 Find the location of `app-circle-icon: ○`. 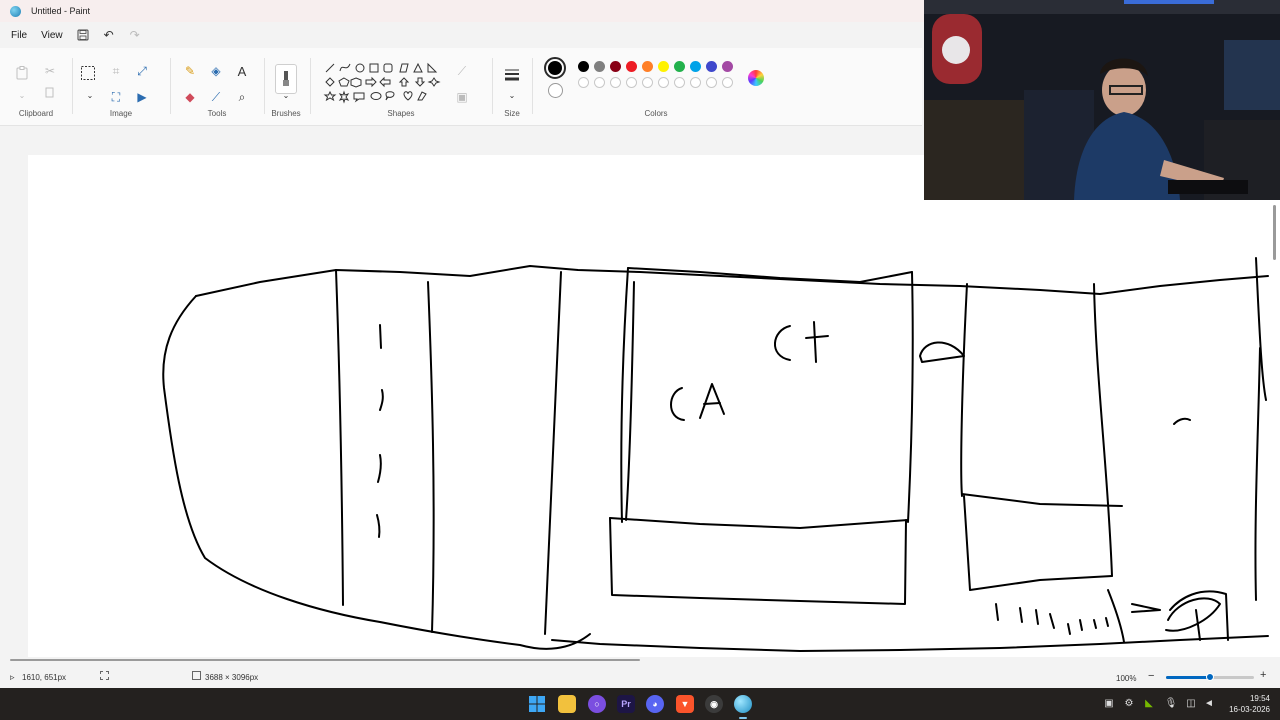

app-circle-icon: ○ is located at coordinates (597, 704).